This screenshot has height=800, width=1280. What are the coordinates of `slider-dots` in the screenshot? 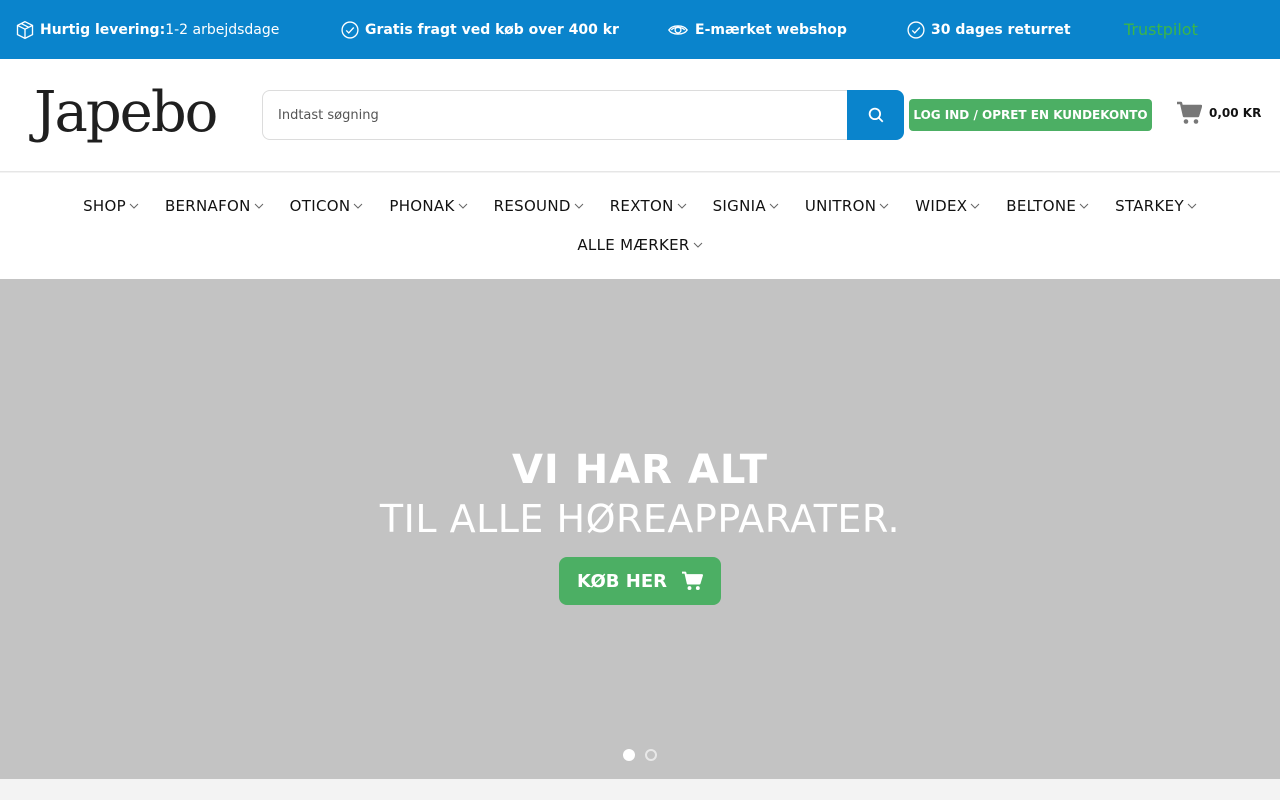 It's located at (645, 755).